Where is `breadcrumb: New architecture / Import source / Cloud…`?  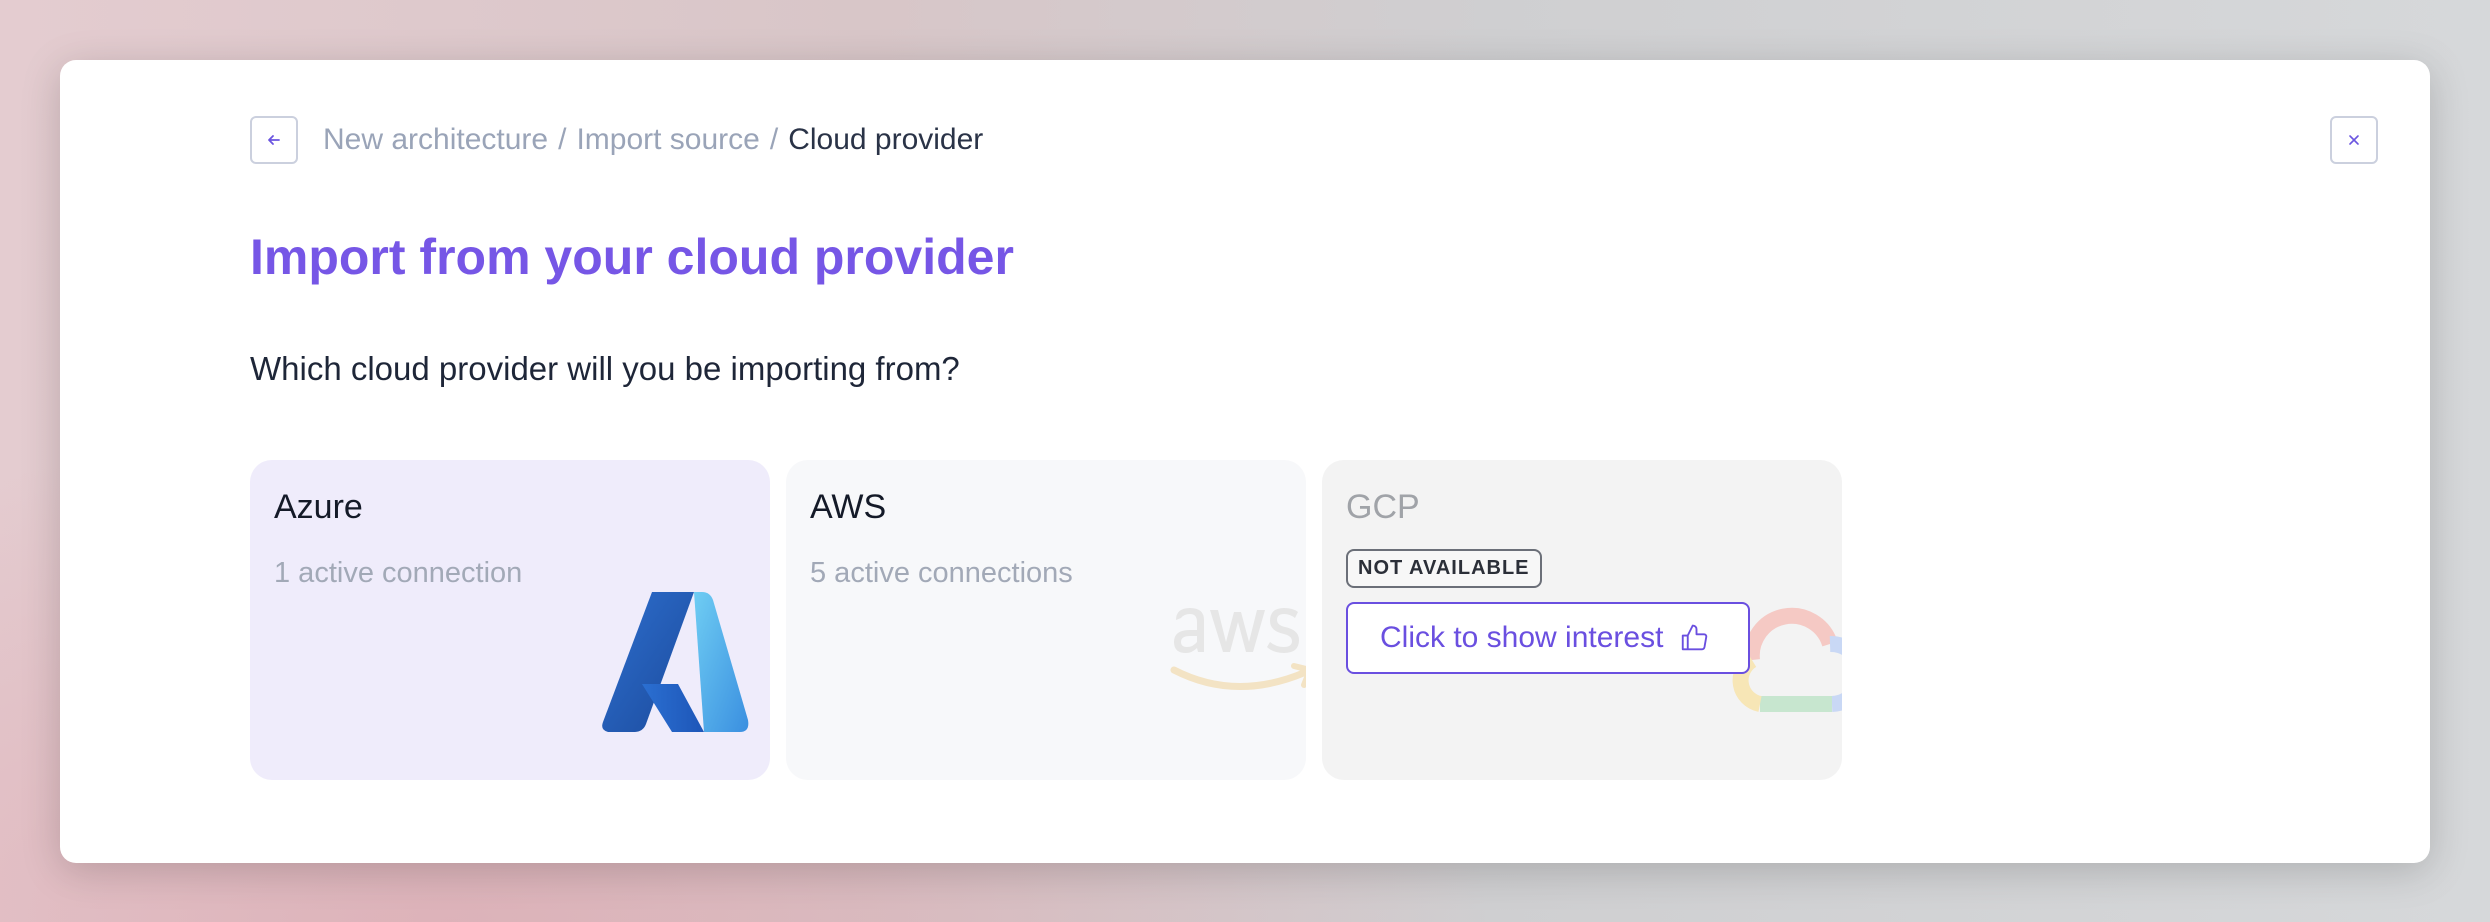
breadcrumb: New architecture / Import source / Cloud… is located at coordinates (653, 140).